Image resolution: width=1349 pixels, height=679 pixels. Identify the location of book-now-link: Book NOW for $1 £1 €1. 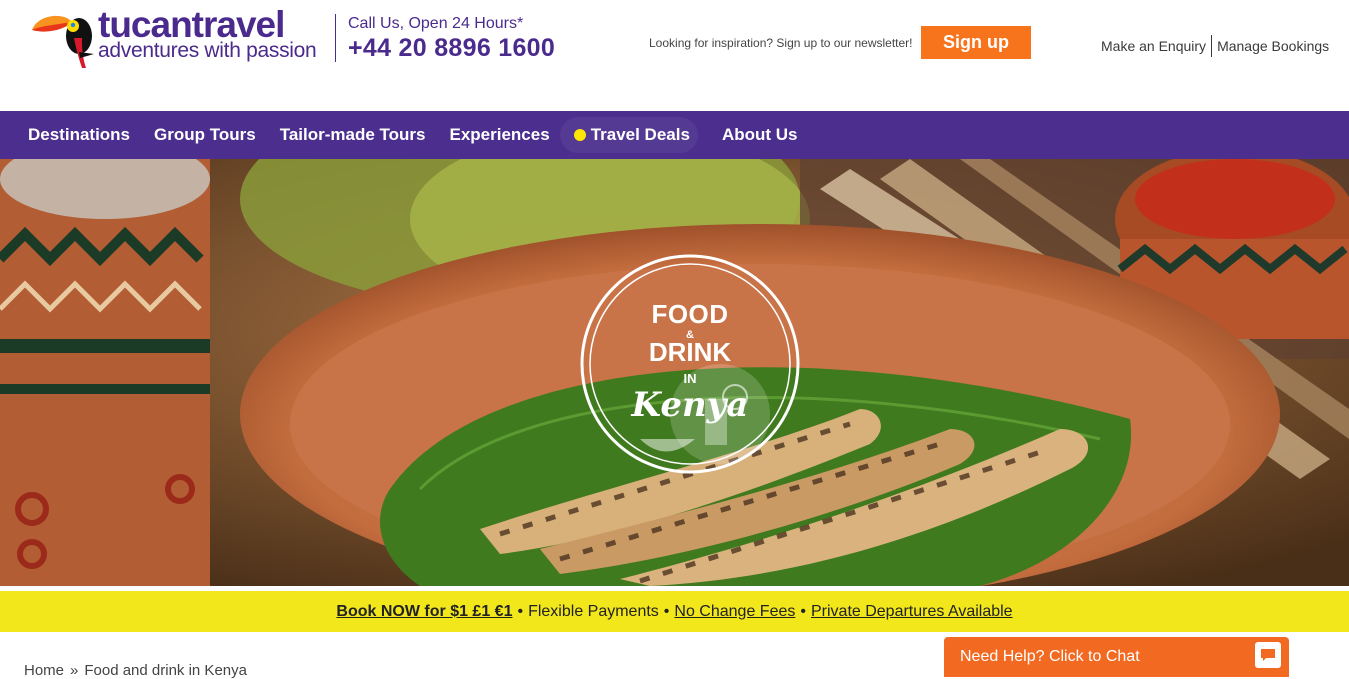
(424, 612).